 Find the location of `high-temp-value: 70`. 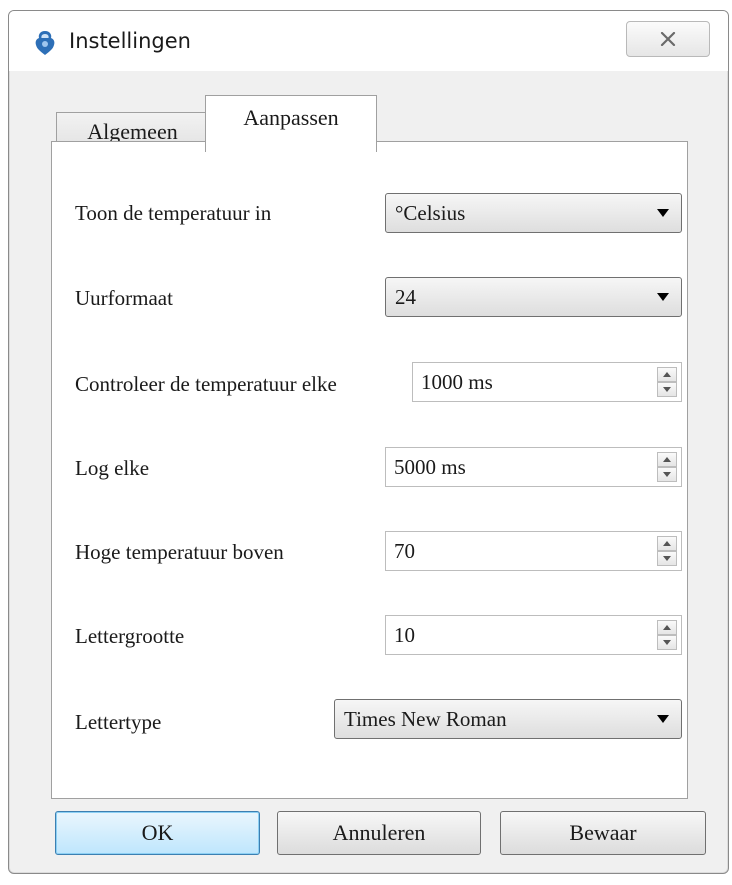

high-temp-value: 70 is located at coordinates (404, 551).